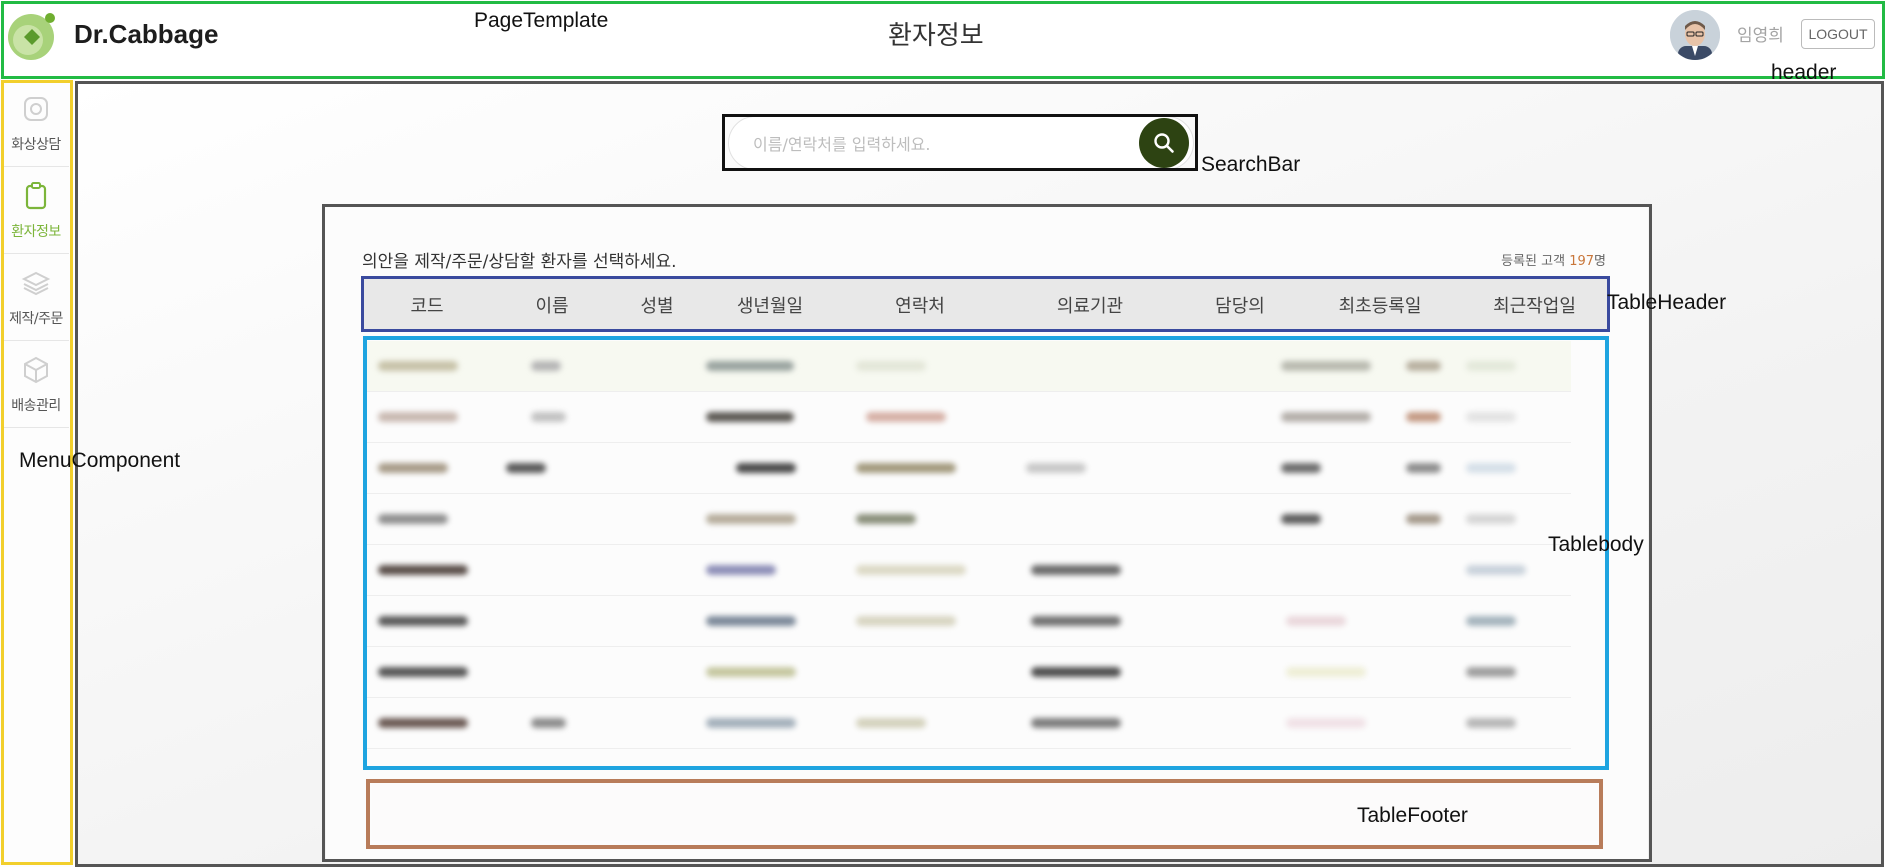  What do you see at coordinates (1838, 34) in the screenshot?
I see `logout-button: LOGOUT` at bounding box center [1838, 34].